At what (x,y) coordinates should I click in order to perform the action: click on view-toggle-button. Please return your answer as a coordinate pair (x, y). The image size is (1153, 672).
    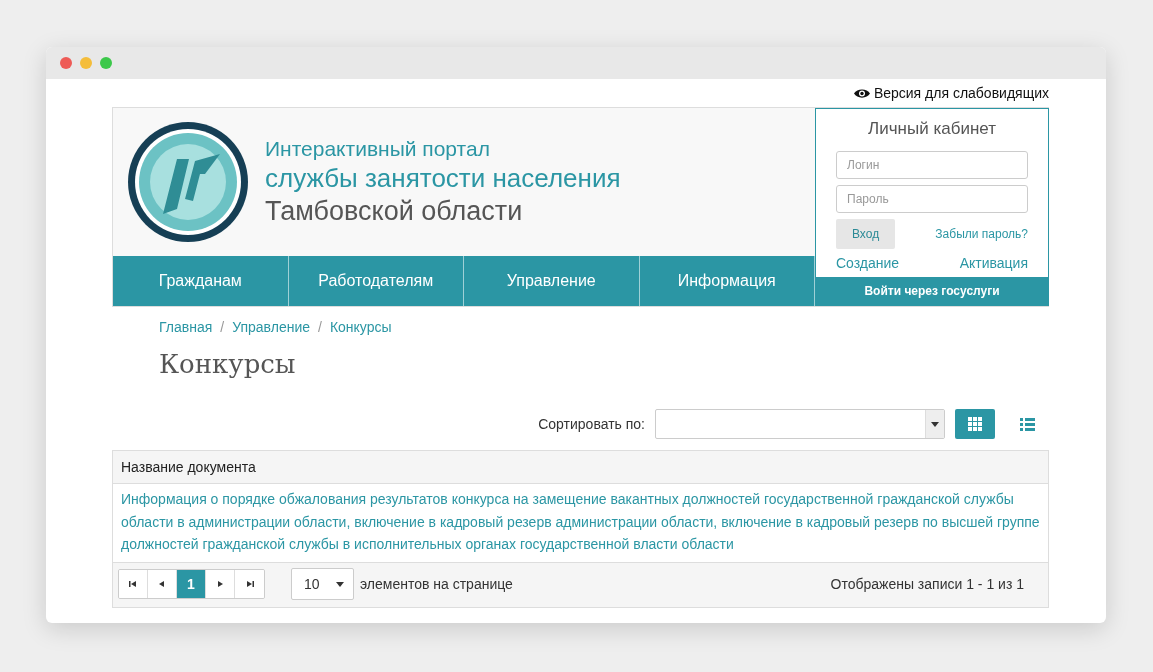
    Looking at the image, I should click on (975, 424).